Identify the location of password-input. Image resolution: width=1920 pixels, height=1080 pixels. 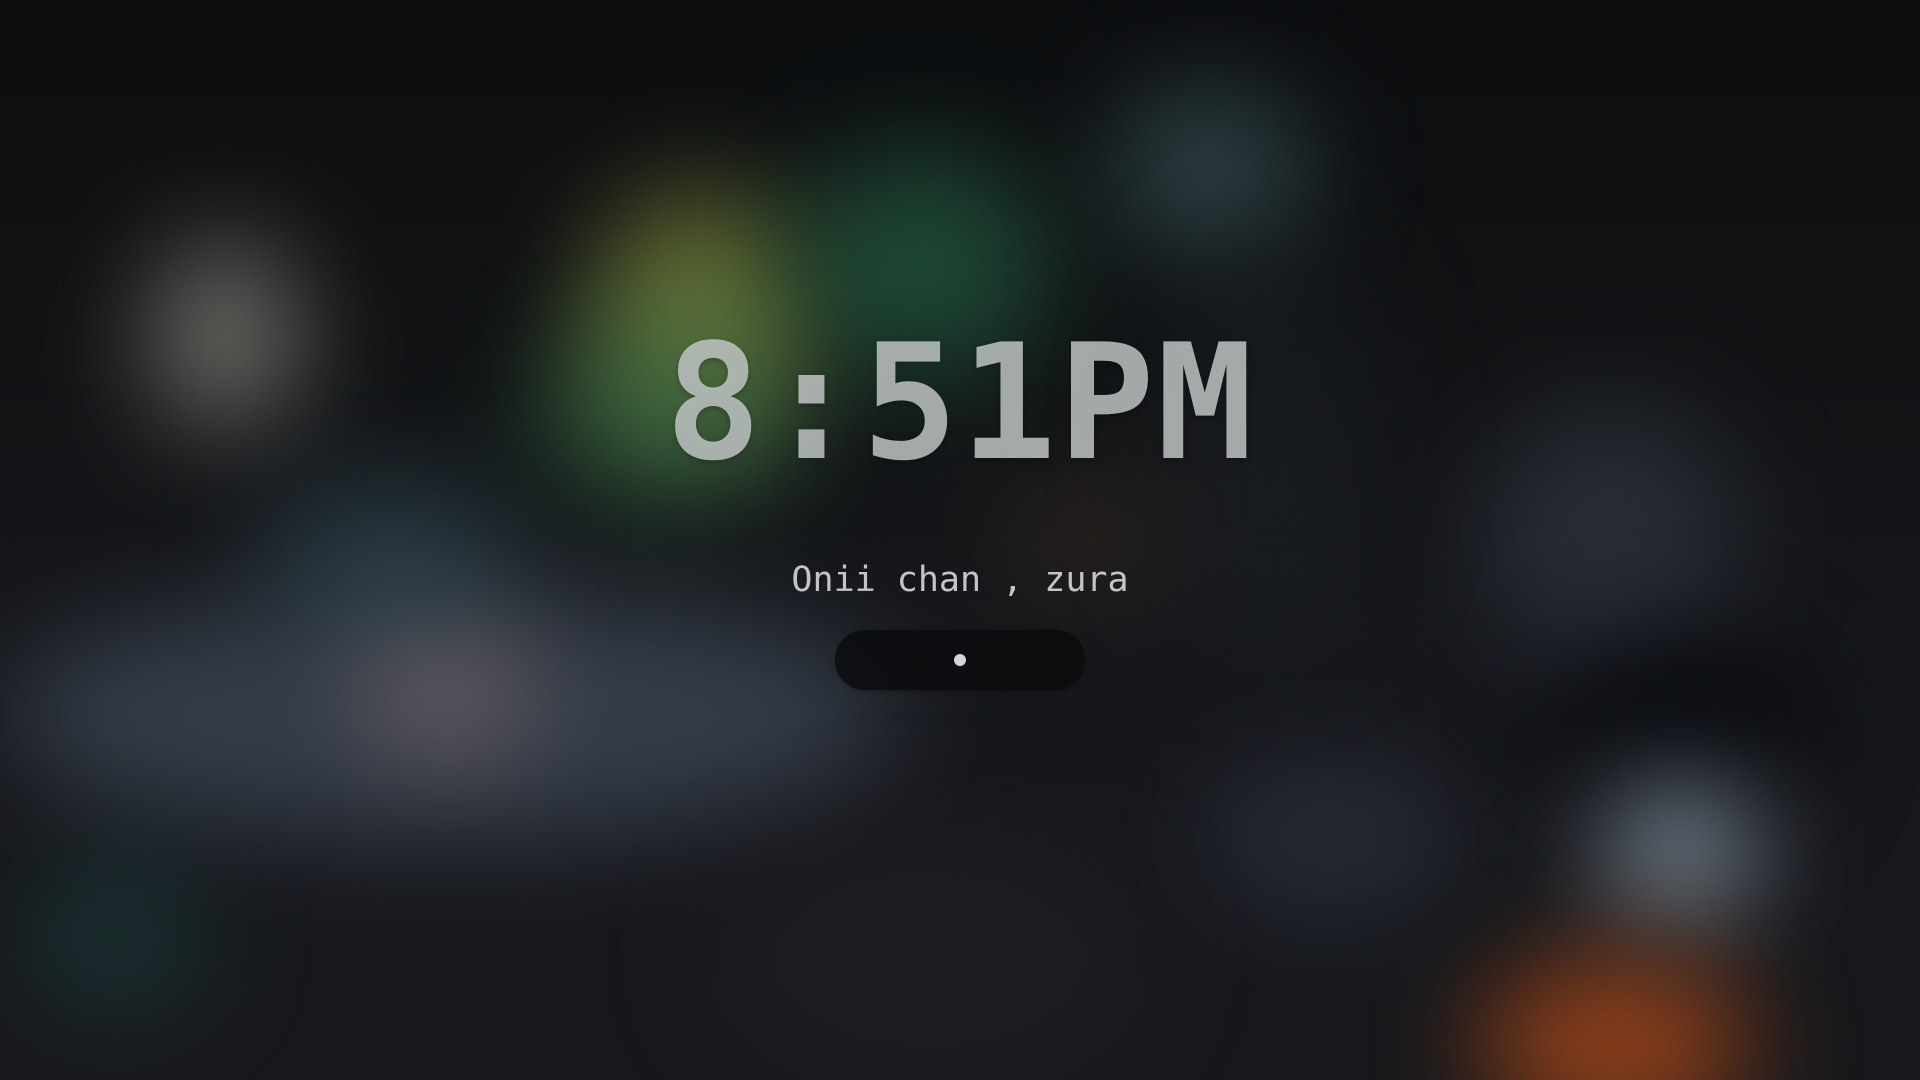
(960, 660).